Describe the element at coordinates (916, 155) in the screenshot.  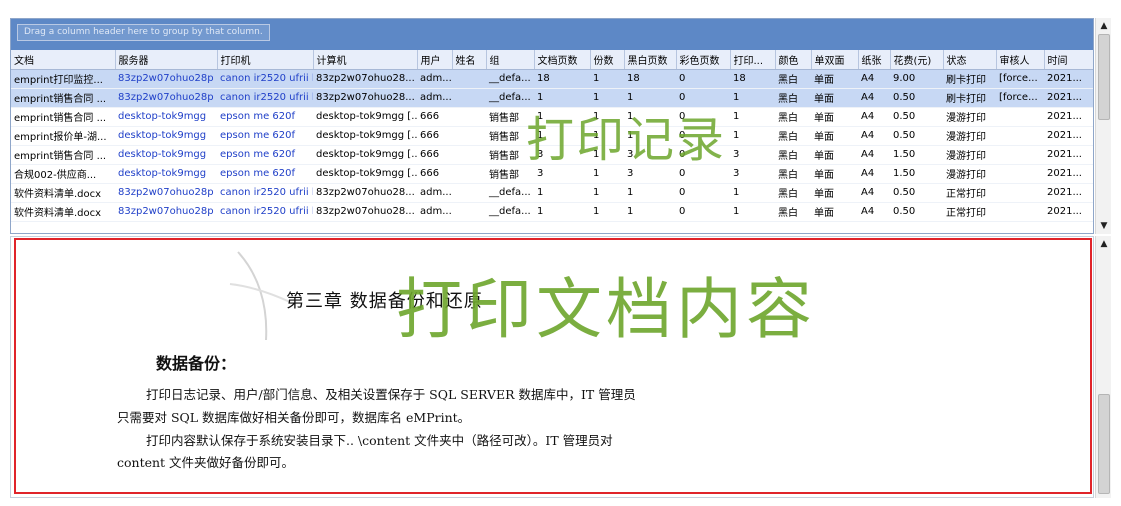
I see `table-cell: 1.50` at that location.